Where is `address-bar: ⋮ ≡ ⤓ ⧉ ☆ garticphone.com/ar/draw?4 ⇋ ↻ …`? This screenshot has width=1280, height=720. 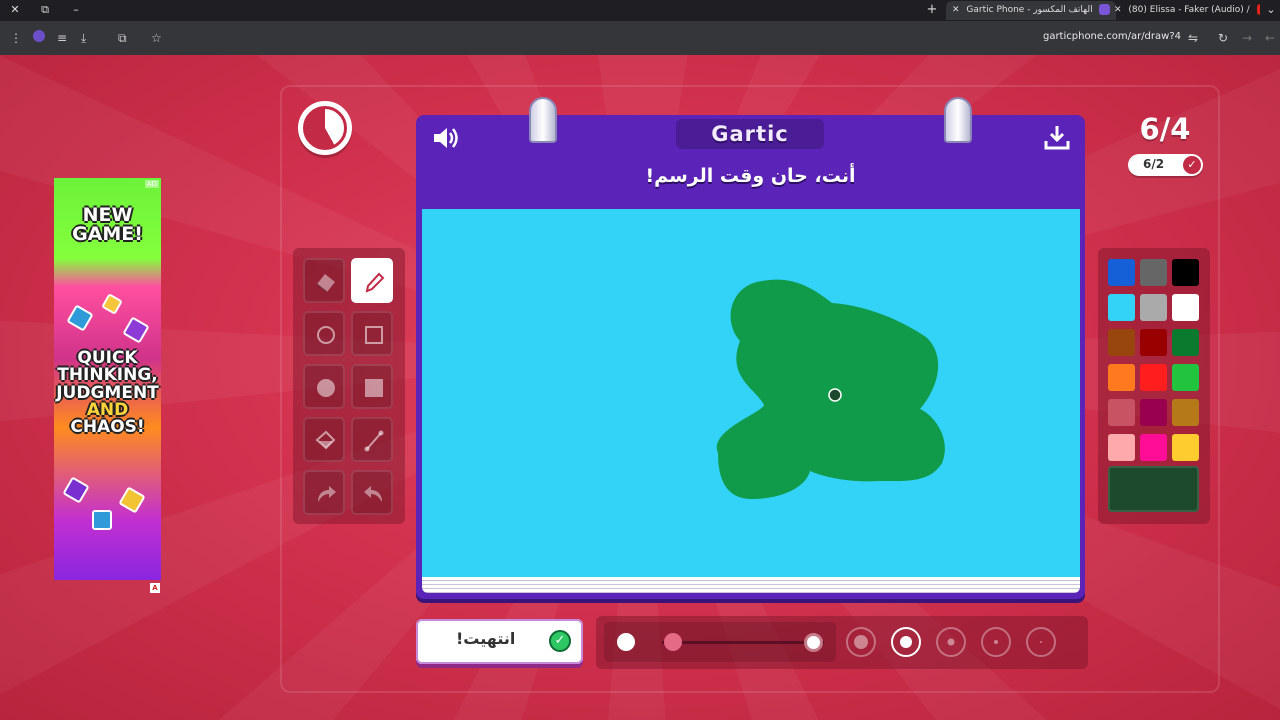
address-bar: ⋮ ≡ ⤓ ⧉ ☆ garticphone.com/ar/draw?4 ⇋ ↻ … is located at coordinates (640, 38).